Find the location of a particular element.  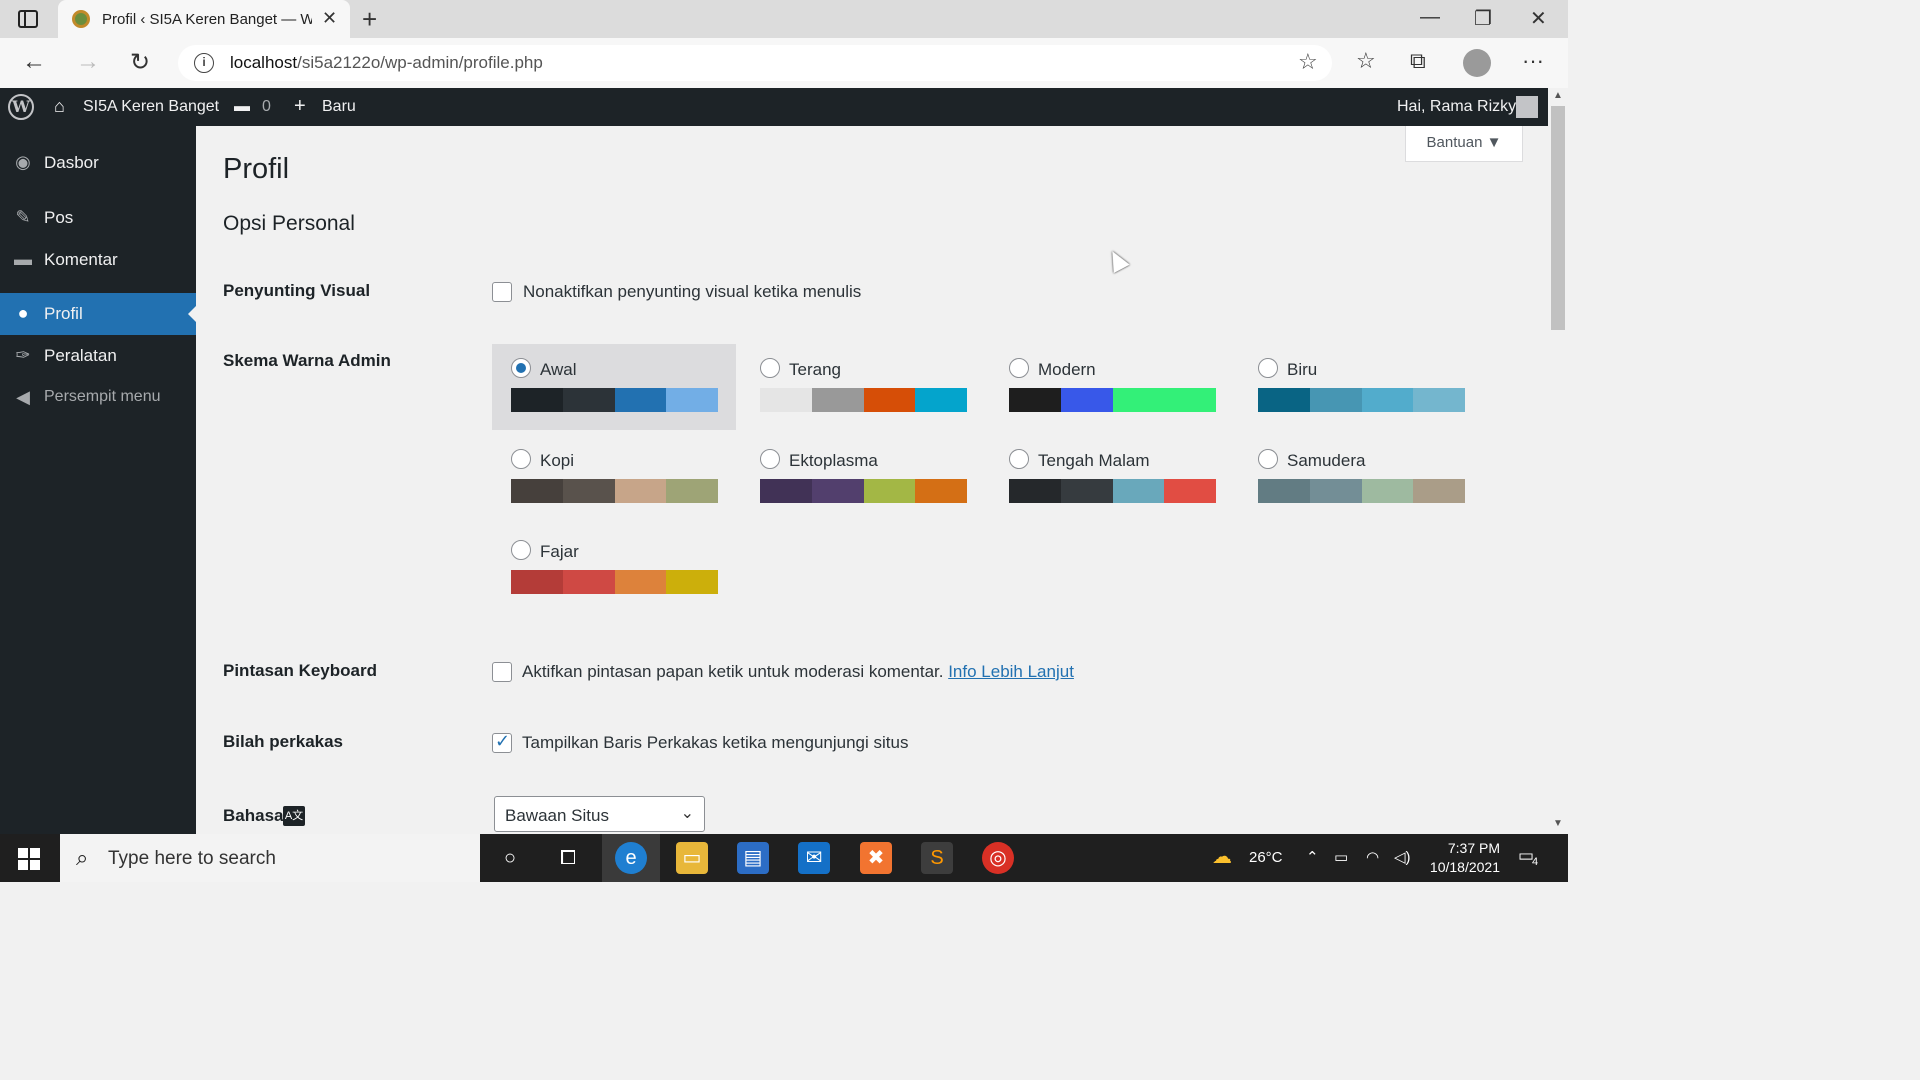

visual-editor-checkbox is located at coordinates (502, 292).